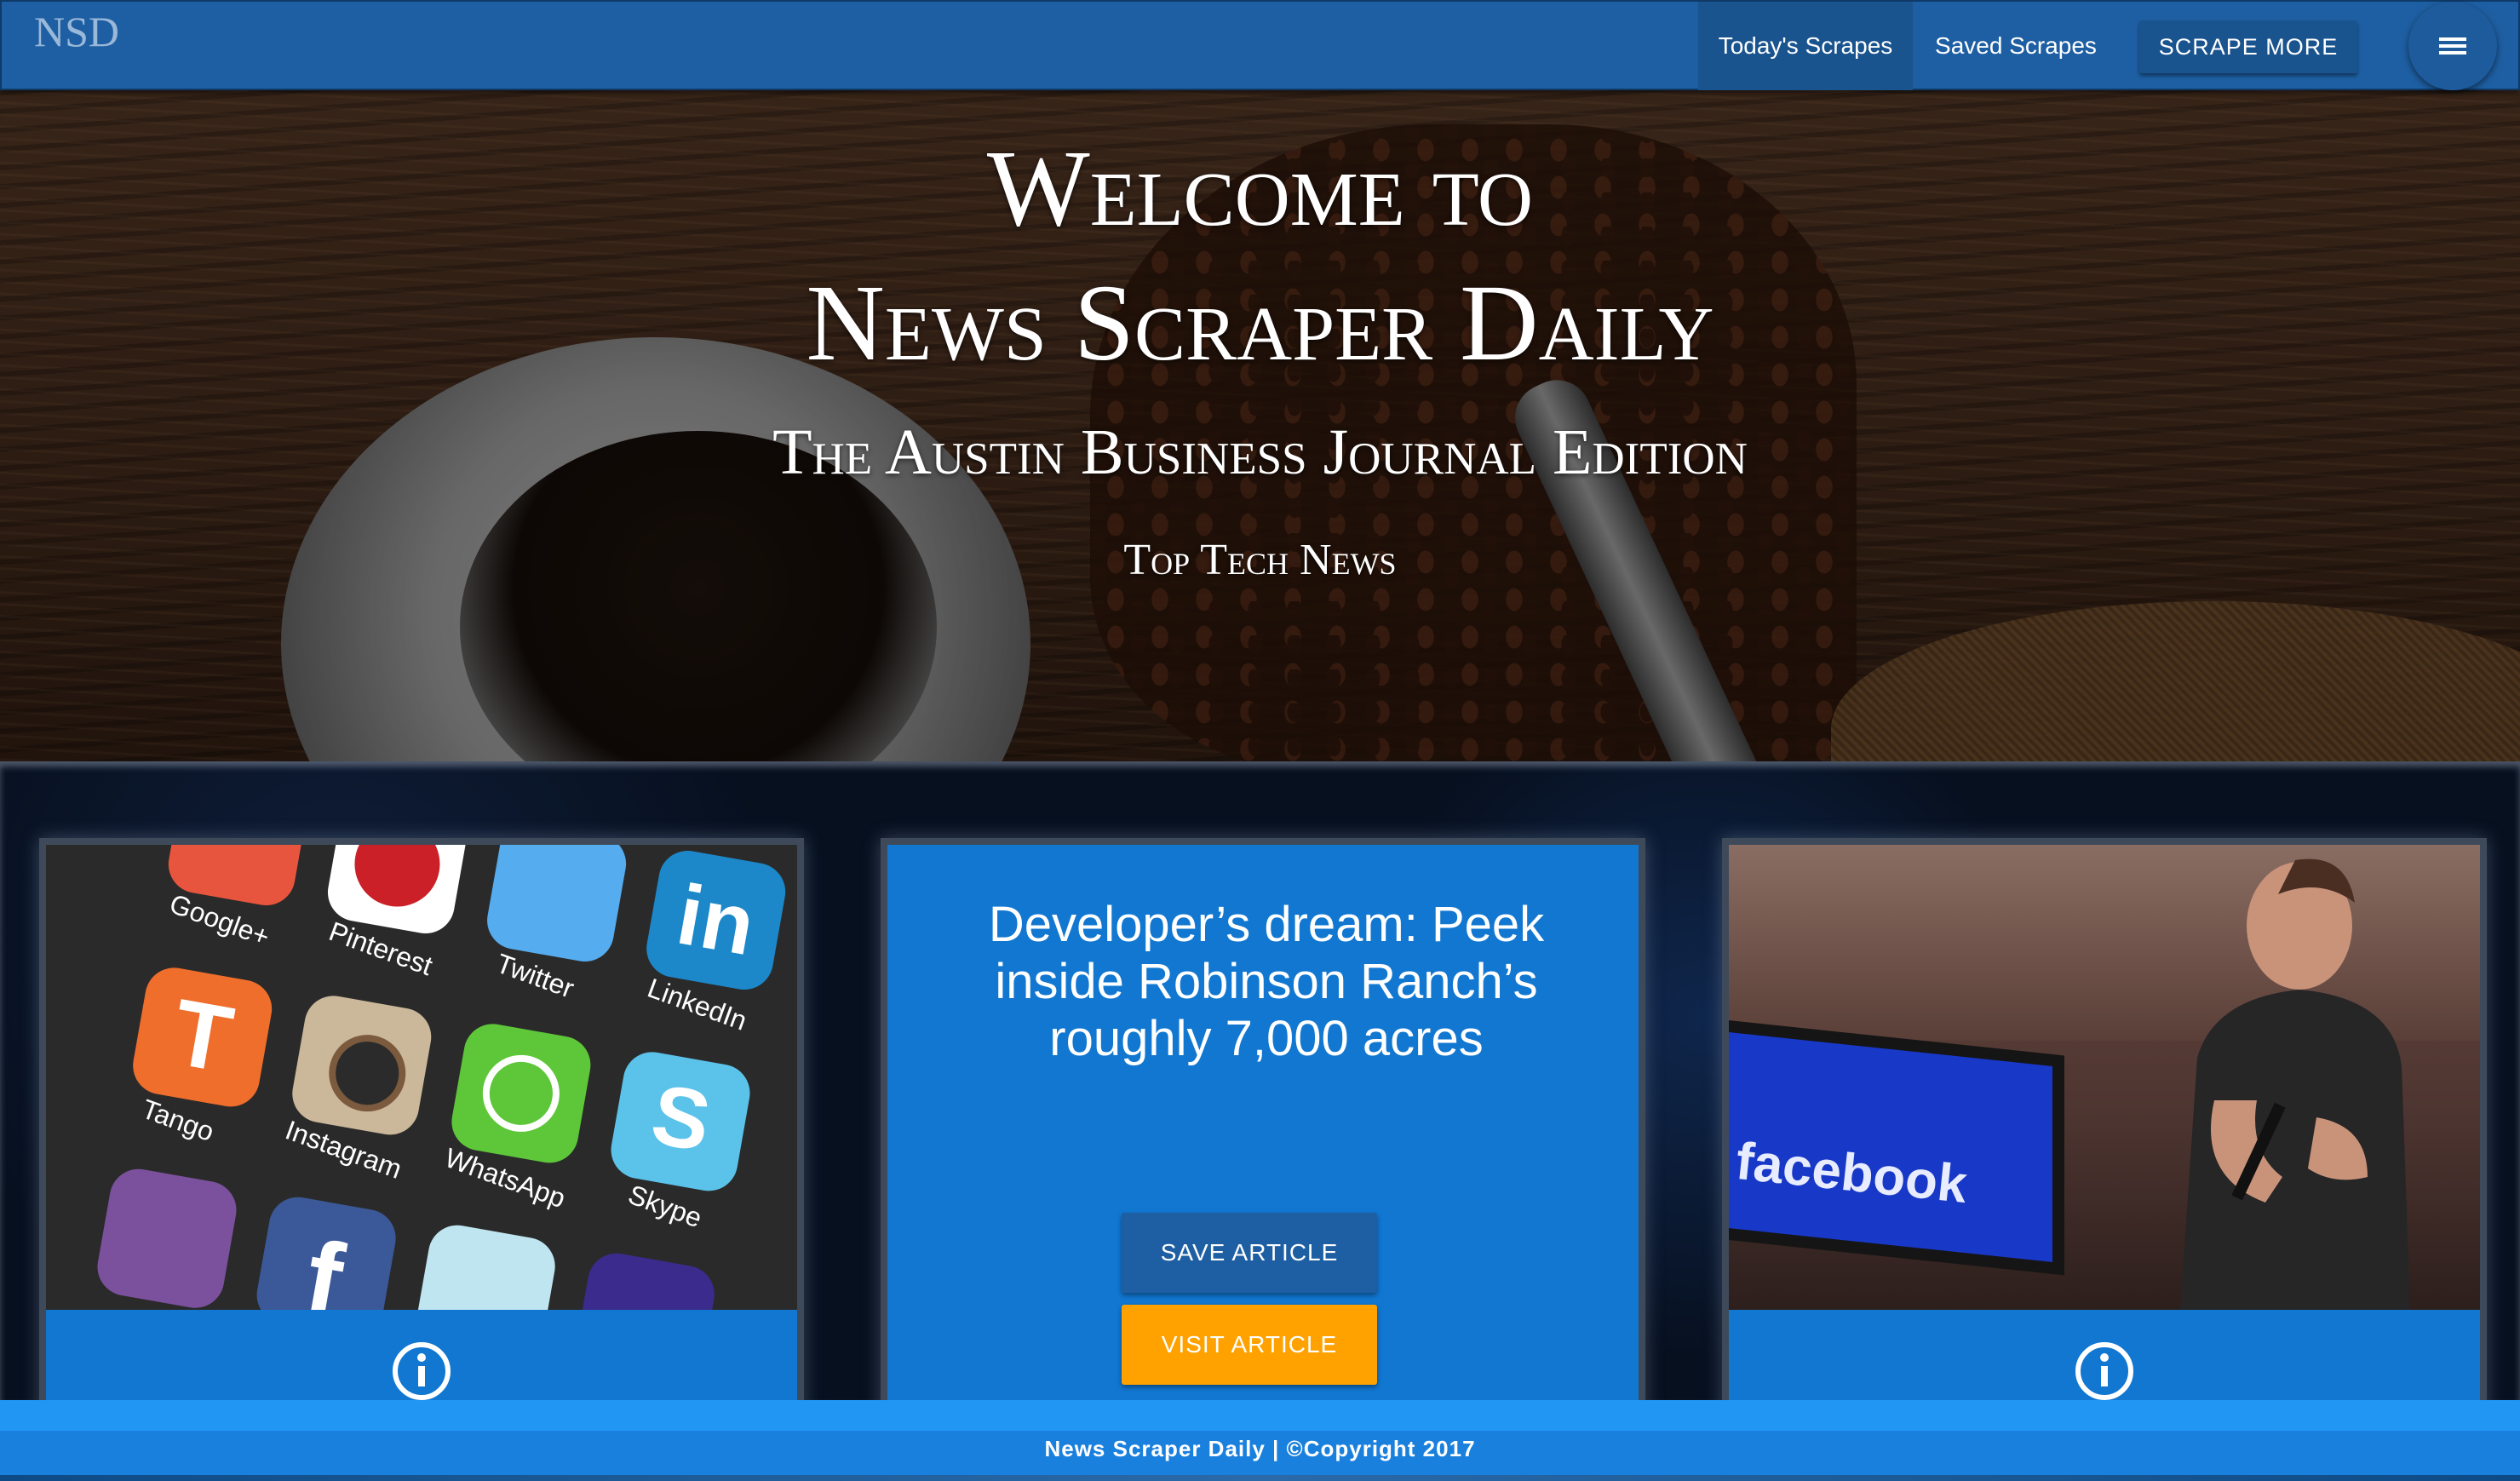 This screenshot has width=2520, height=1481. Describe the element at coordinates (521, 1093) in the screenshot. I see `whatsapp-icon` at that location.